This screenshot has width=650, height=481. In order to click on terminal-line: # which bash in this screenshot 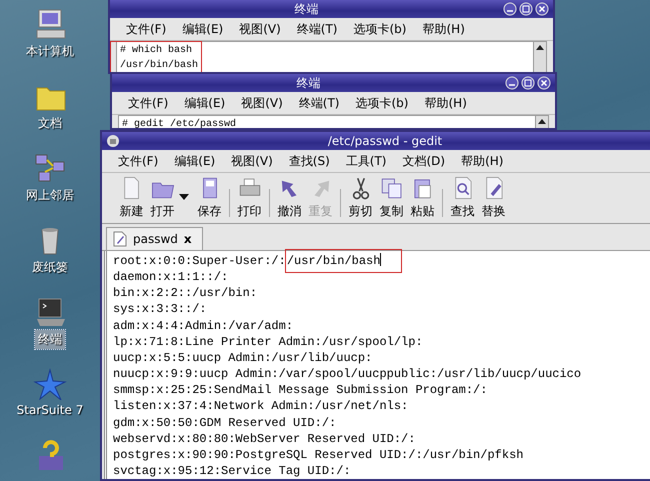, I will do `click(157, 51)`.